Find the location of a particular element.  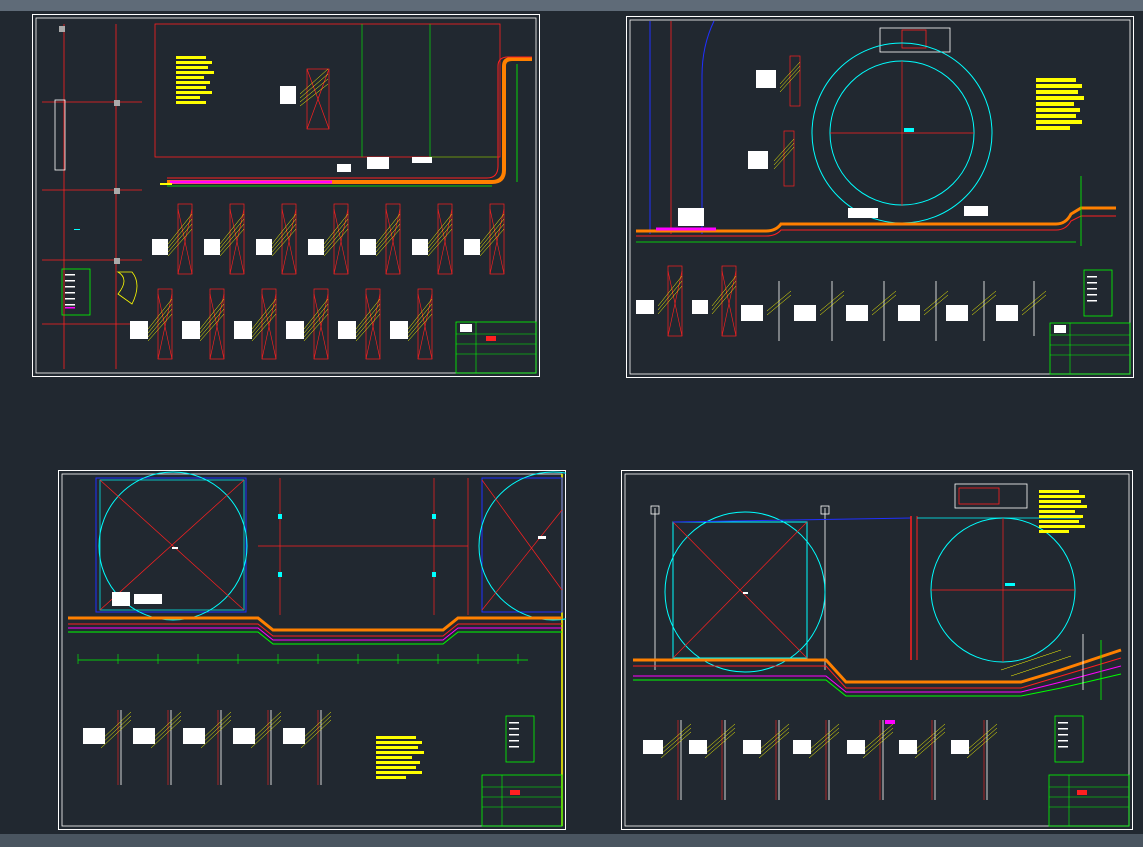

title-block-bottom-left is located at coordinates (522, 800).